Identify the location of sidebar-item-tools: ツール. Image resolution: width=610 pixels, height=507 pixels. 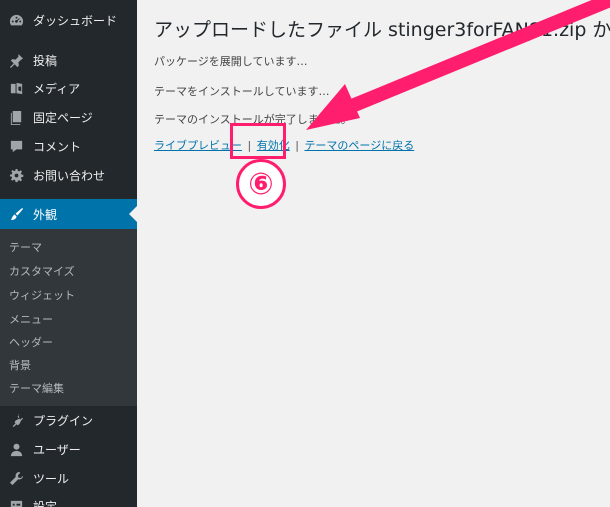
(68, 478).